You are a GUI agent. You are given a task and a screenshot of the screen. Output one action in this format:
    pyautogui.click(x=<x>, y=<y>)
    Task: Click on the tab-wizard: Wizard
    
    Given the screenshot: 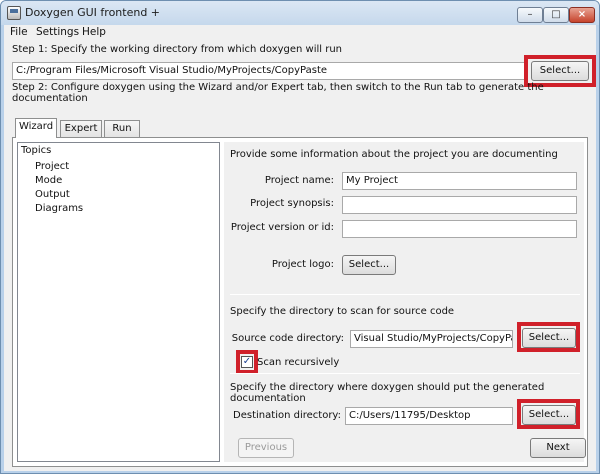 What is the action you would take?
    pyautogui.click(x=36, y=128)
    